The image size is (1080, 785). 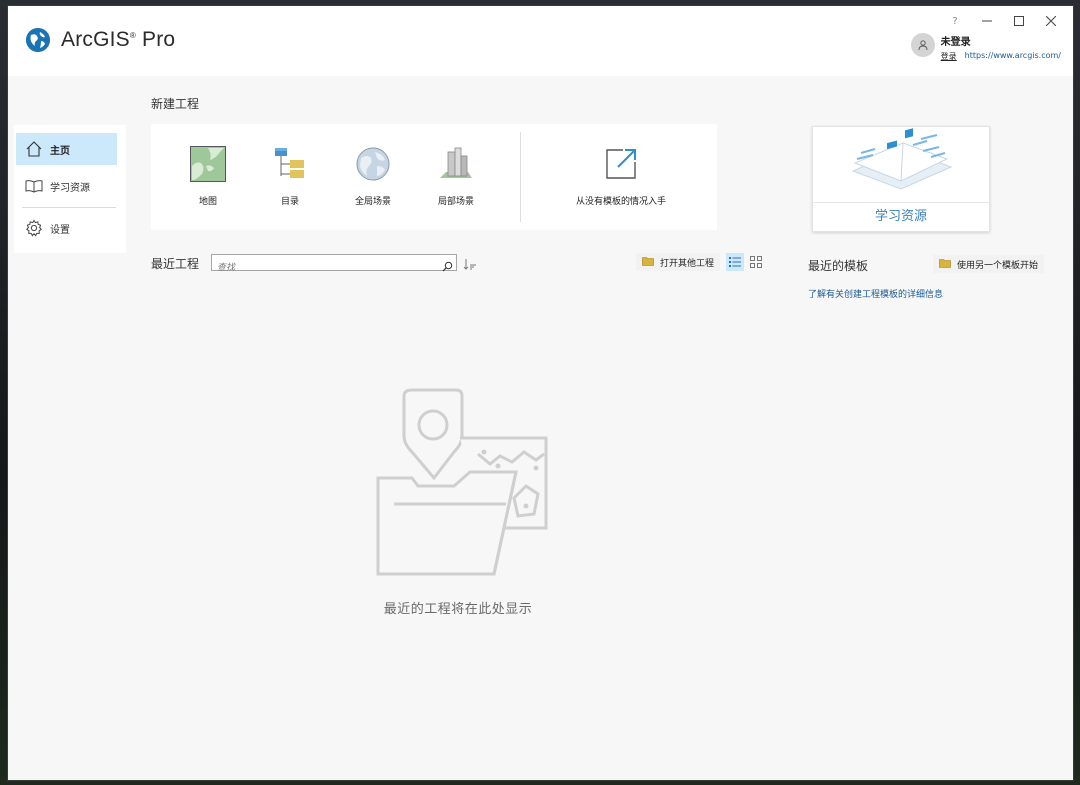 I want to click on sidebar: 主页 学习资源 设置, so click(x=70, y=189).